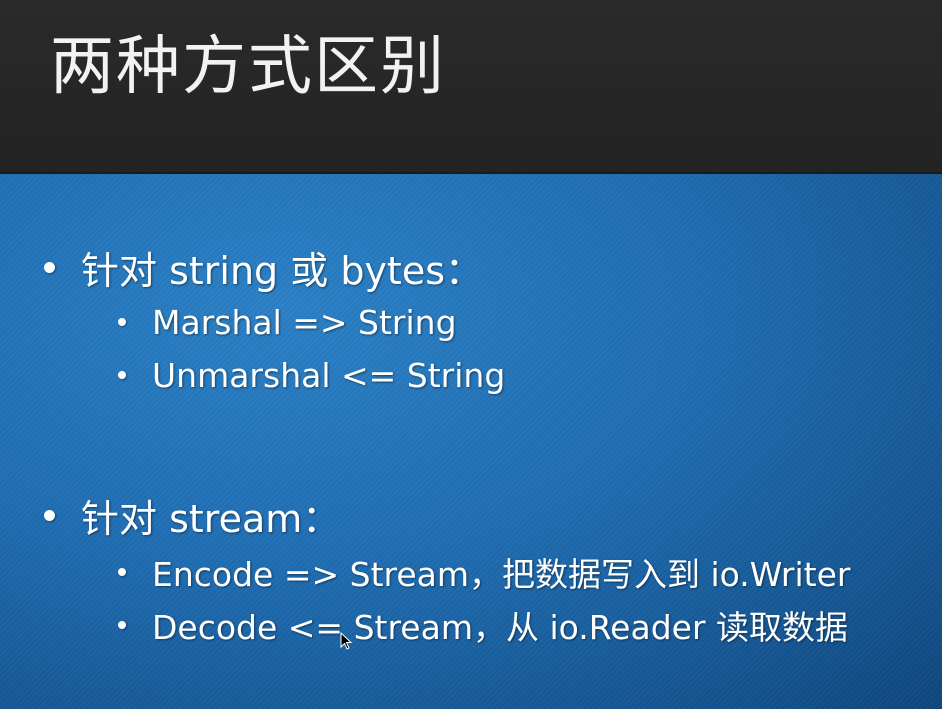 This screenshot has width=942, height=709. I want to click on sub-bullet-decode: Decode <= Stream，从 io.Reader 读取数据, so click(483, 625).